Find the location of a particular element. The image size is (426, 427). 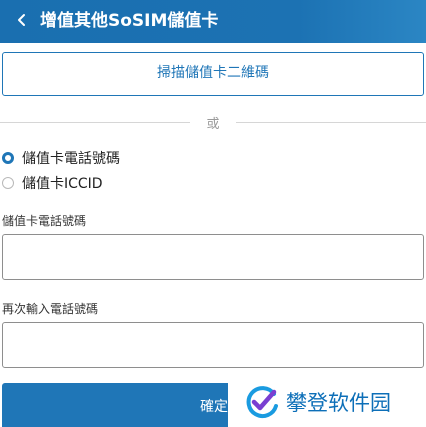

watermark: 攀登软件园 is located at coordinates (327, 401).